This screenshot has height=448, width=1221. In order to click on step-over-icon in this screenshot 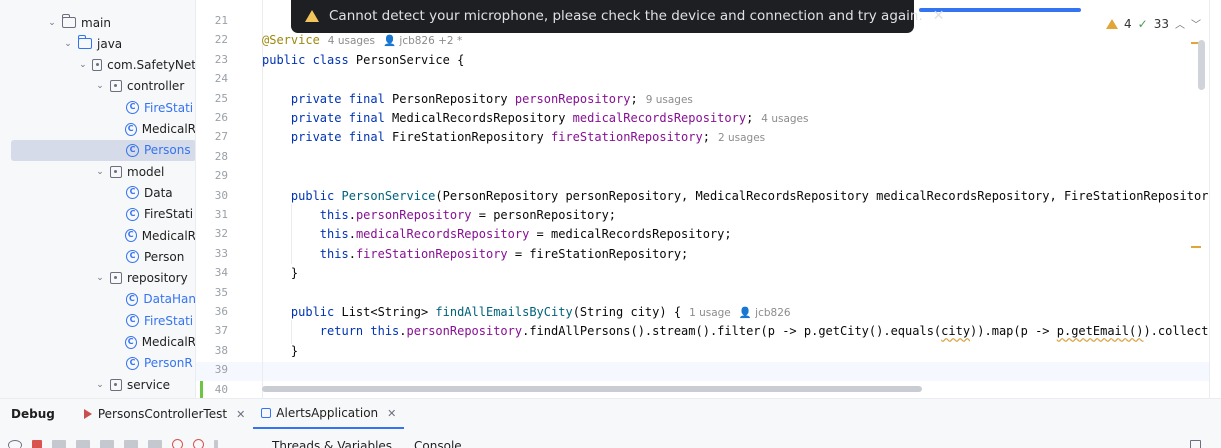, I will do `click(107, 443)`.